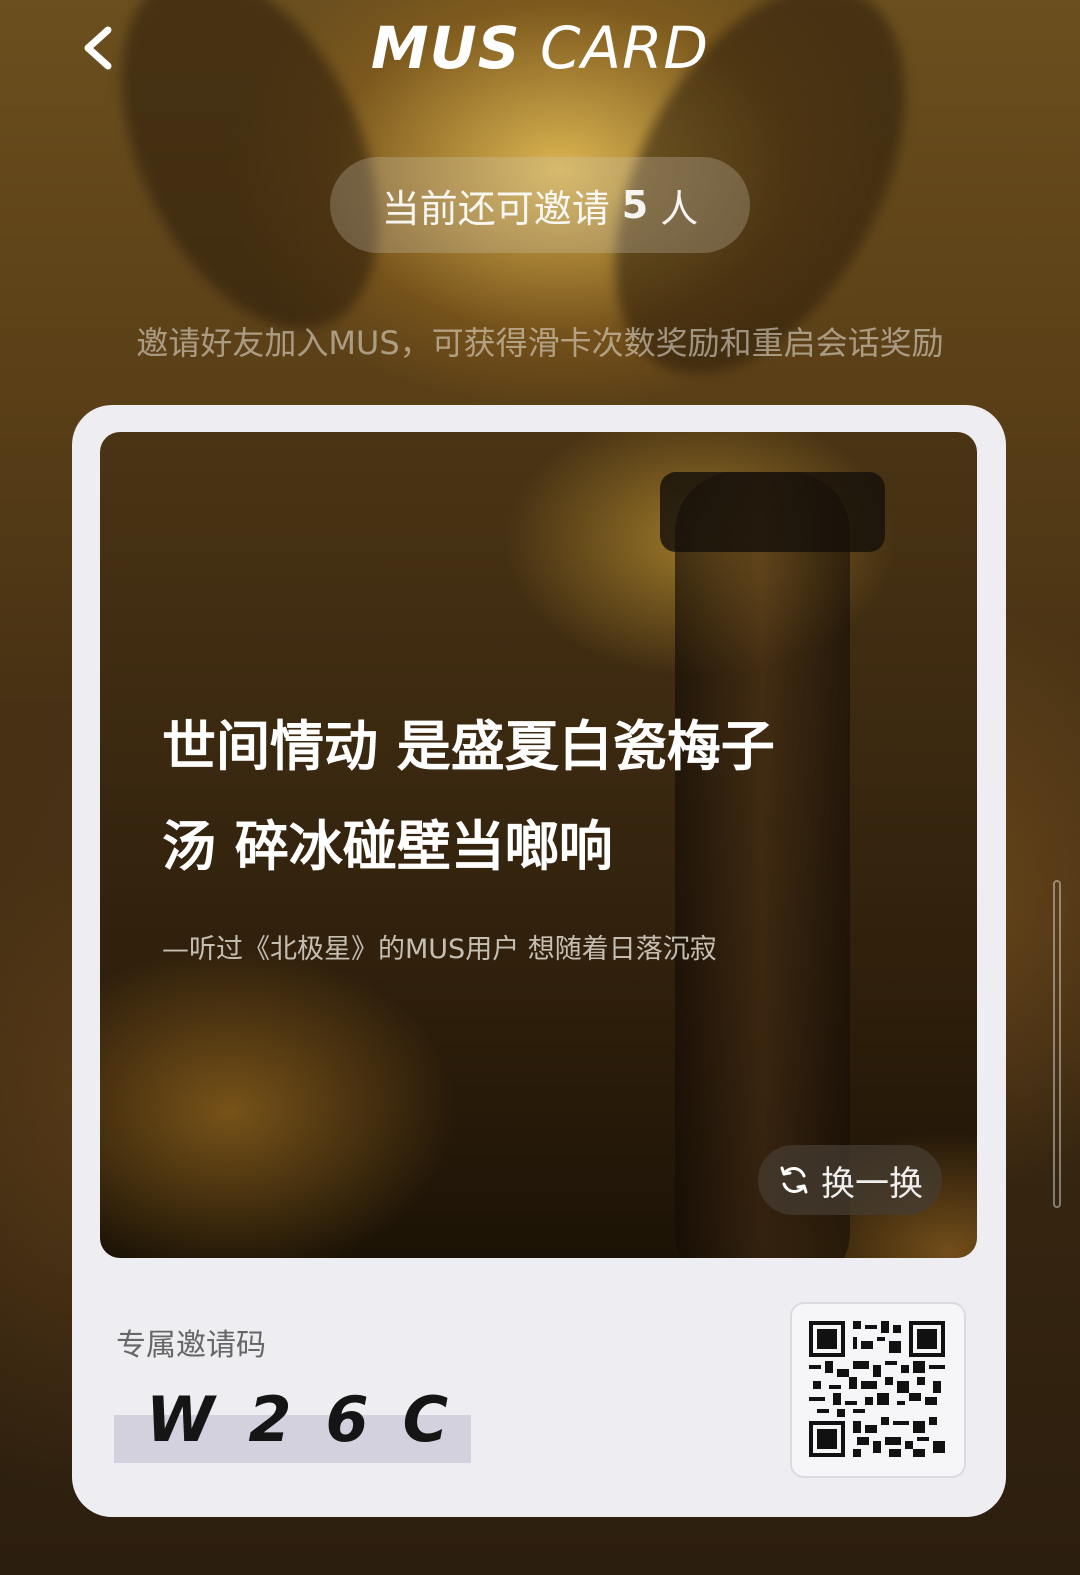  What do you see at coordinates (314, 1419) in the screenshot?
I see `invite-code-value: W26C` at bounding box center [314, 1419].